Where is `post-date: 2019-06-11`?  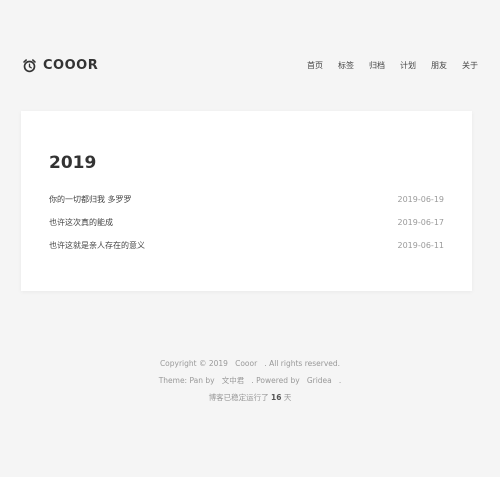
post-date: 2019-06-11 is located at coordinates (421, 245).